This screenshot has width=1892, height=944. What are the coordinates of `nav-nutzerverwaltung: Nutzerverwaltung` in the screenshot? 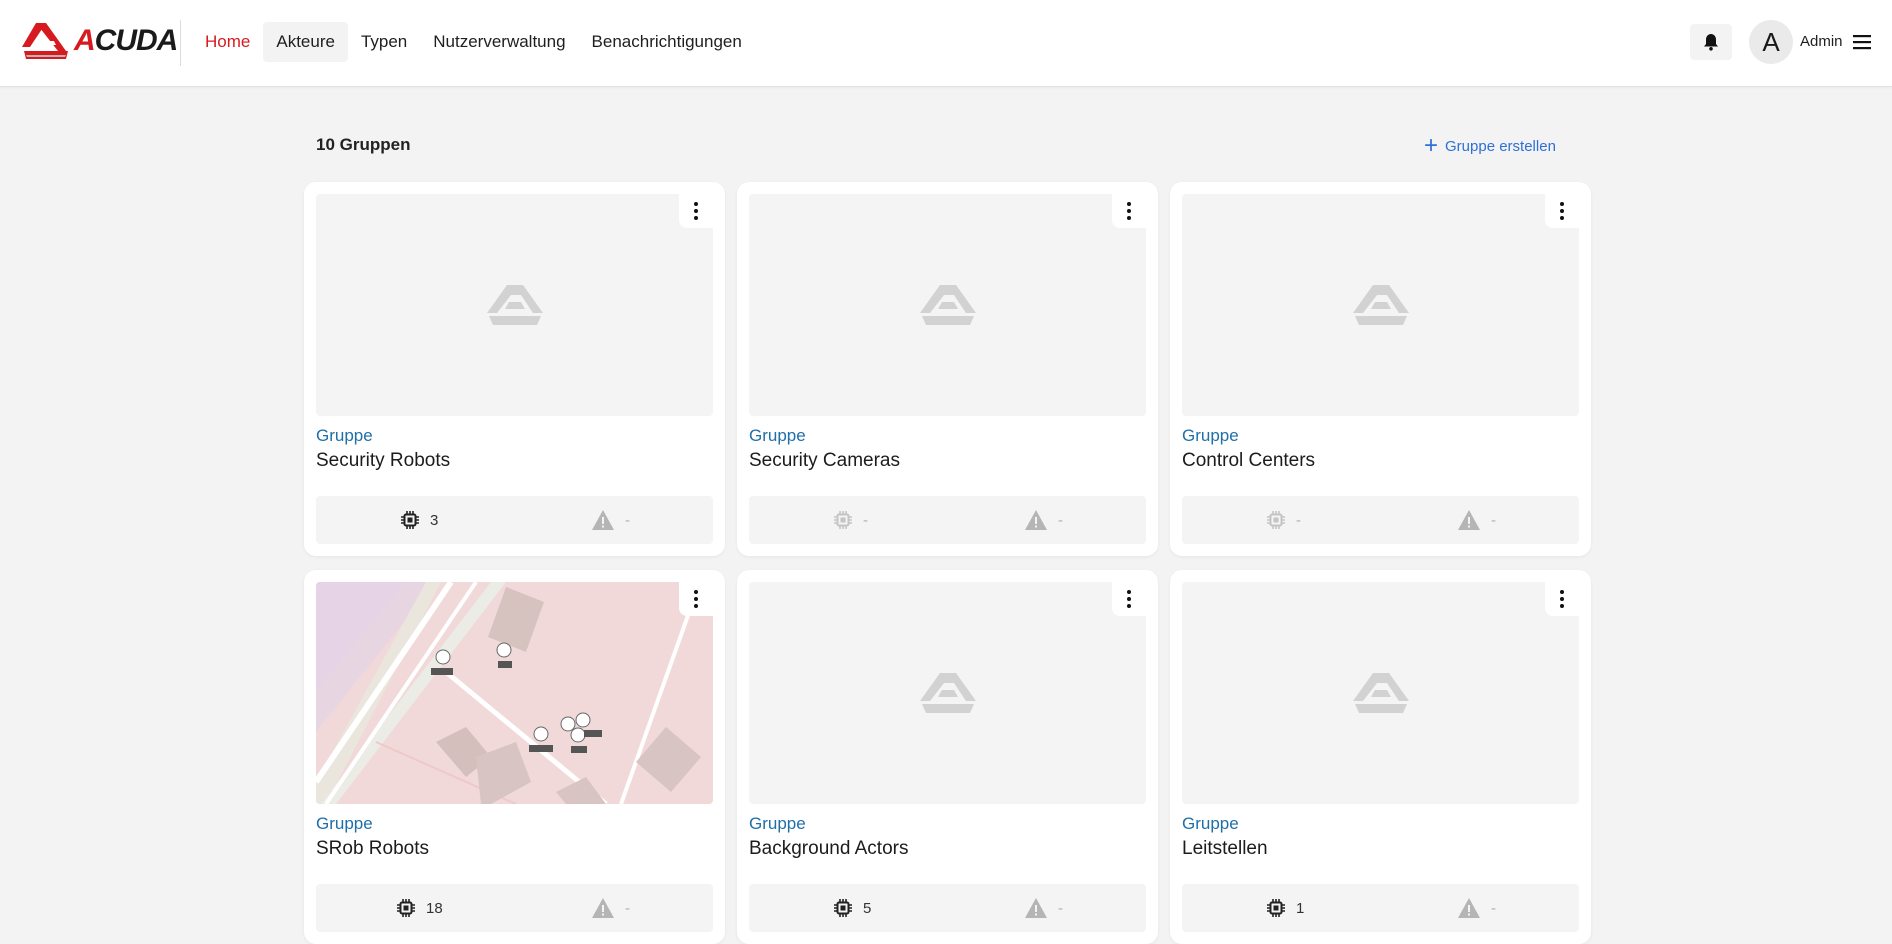 It's located at (499, 42).